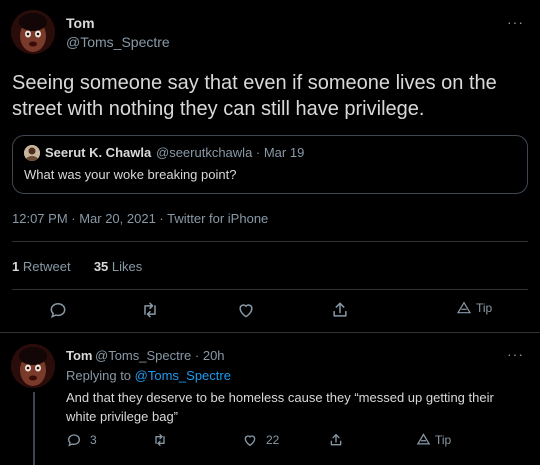 This screenshot has width=540, height=465. Describe the element at coordinates (127, 266) in the screenshot. I see `like-label: Likes` at that location.